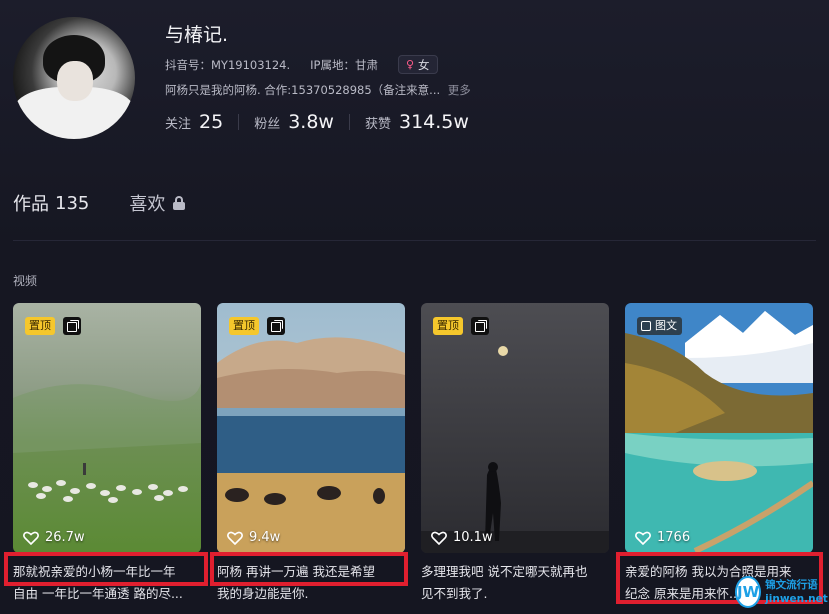 This screenshot has height=614, width=829. What do you see at coordinates (454, 593) in the screenshot?
I see `caption-line-2: 见不到我了.` at bounding box center [454, 593].